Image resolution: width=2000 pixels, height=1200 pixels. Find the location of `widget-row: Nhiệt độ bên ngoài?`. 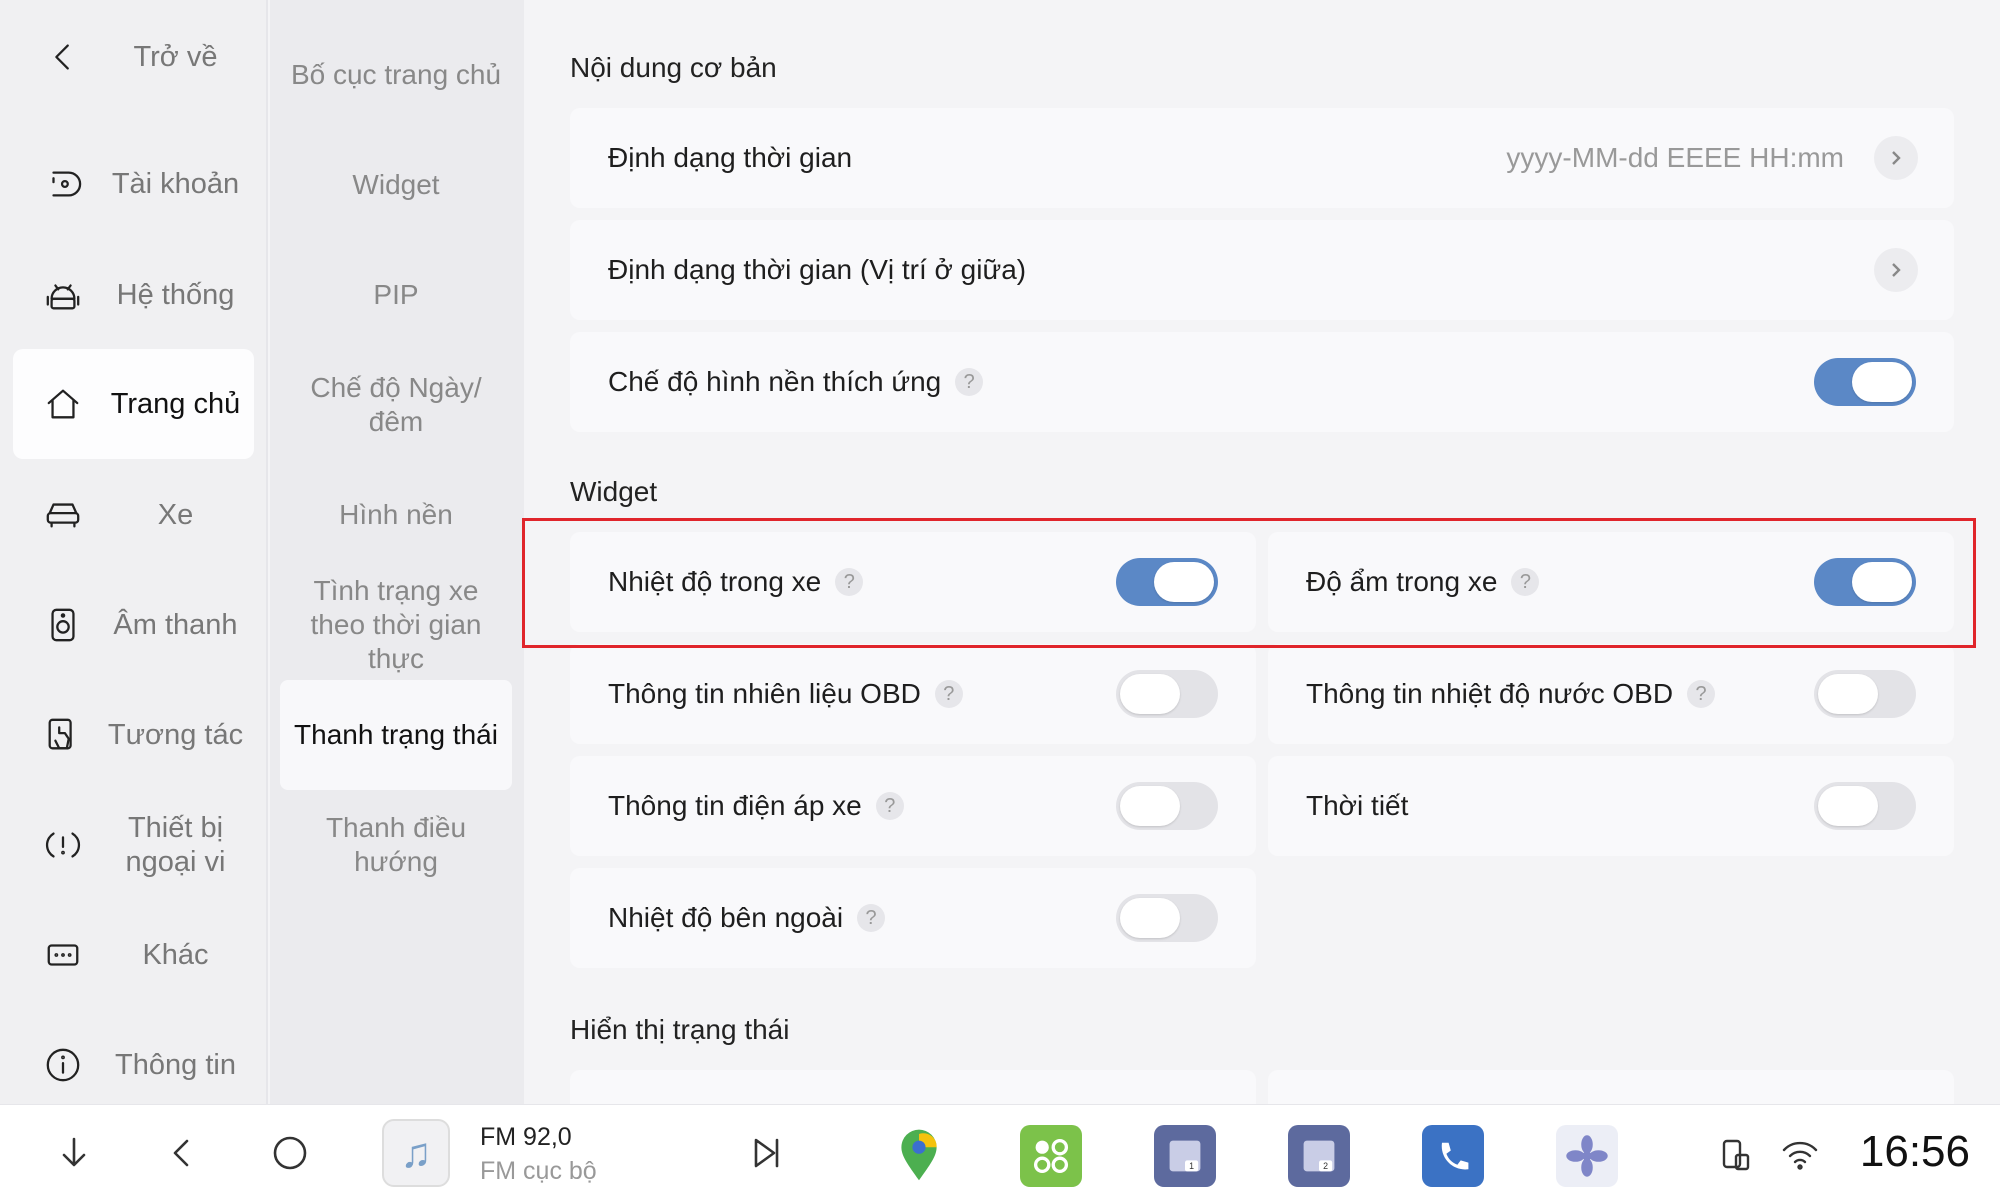

widget-row: Nhiệt độ bên ngoài? is located at coordinates (913, 918).